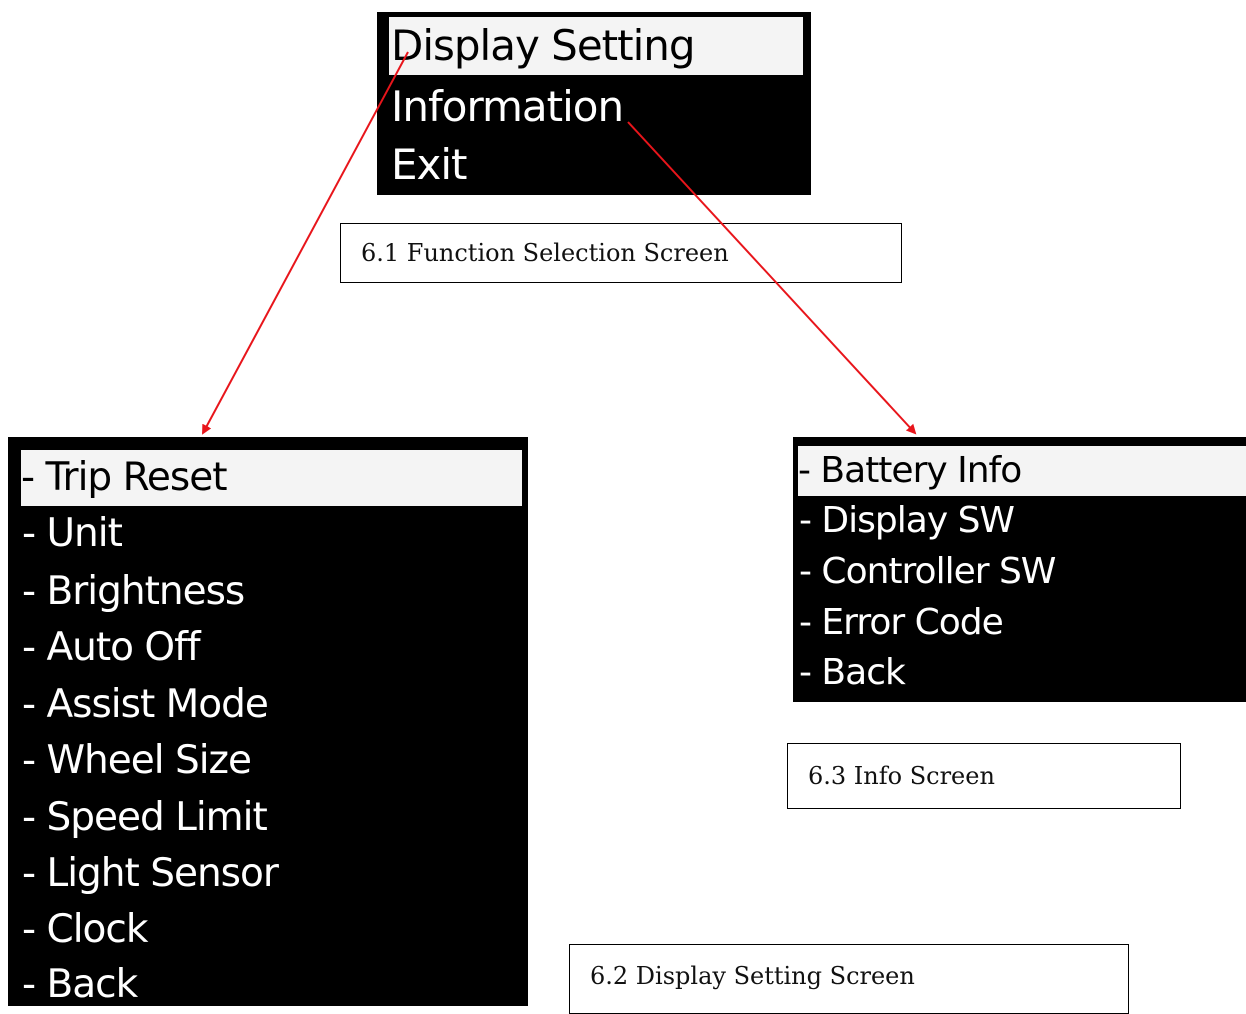  I want to click on menu-item-clock: - Clock, so click(268, 930).